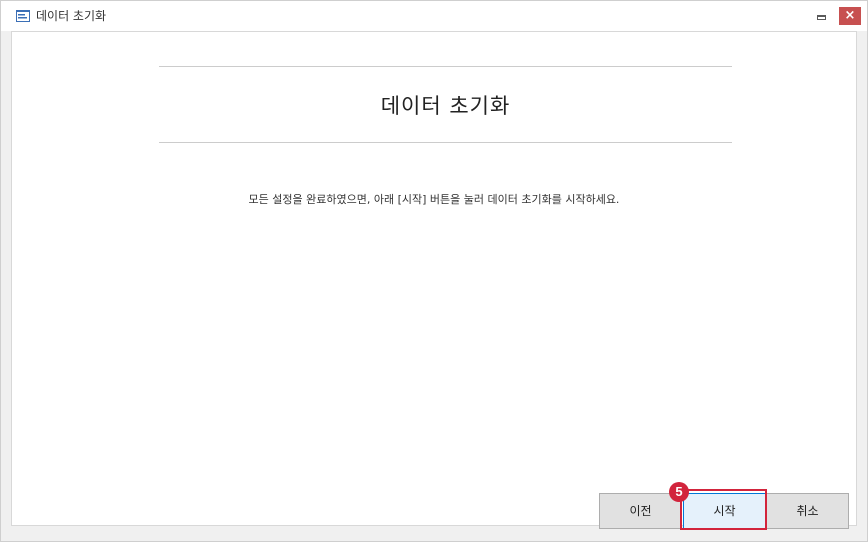 Image resolution: width=868 pixels, height=542 pixels. Describe the element at coordinates (724, 511) in the screenshot. I see `start-button: 시작` at that location.